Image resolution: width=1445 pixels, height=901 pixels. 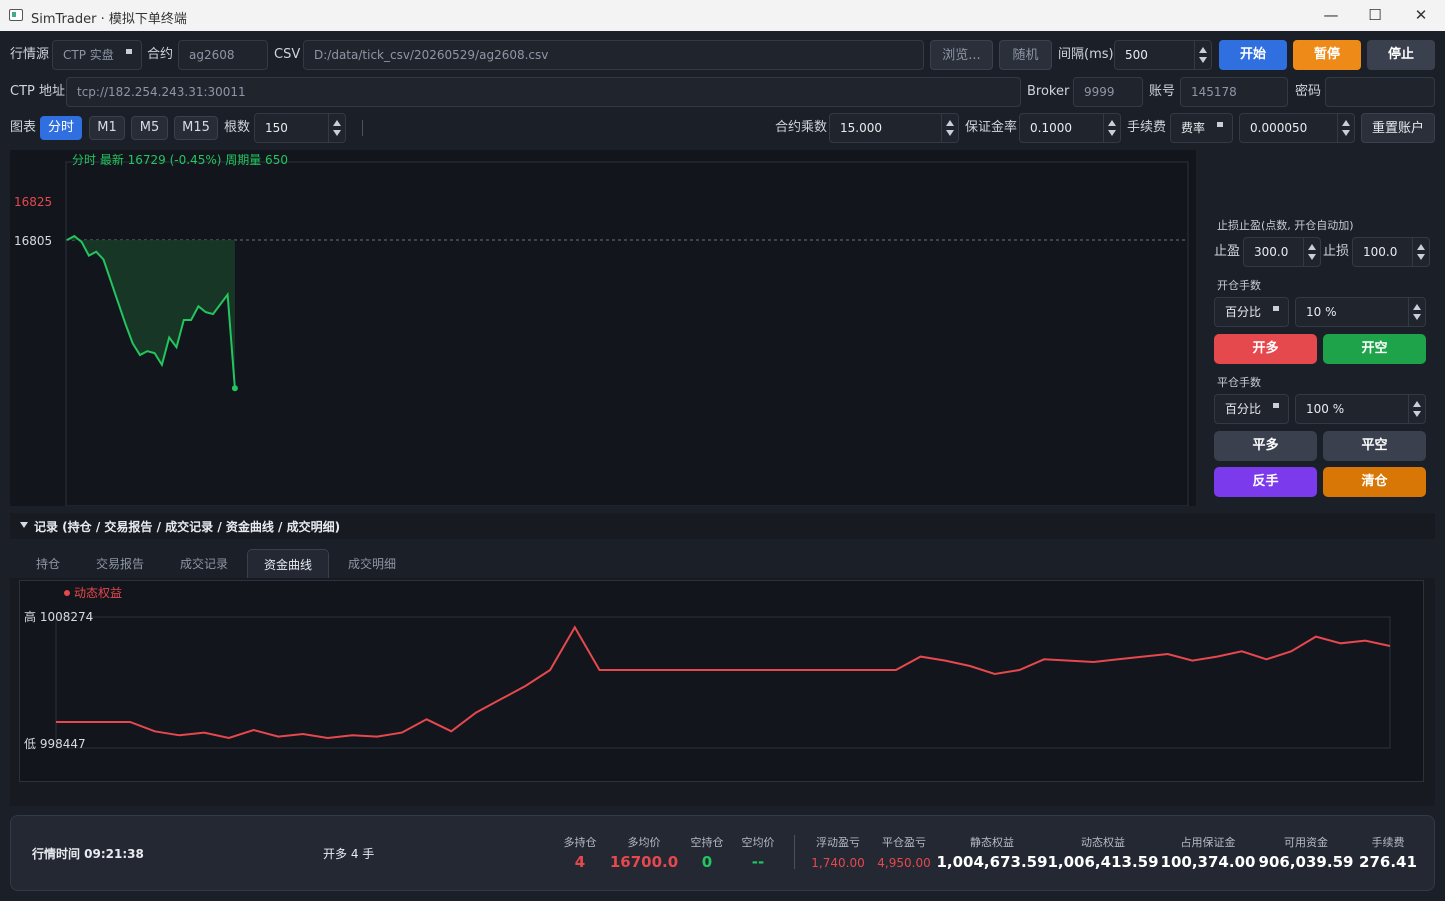 I want to click on tp-label: 止盈, so click(x=1227, y=251).